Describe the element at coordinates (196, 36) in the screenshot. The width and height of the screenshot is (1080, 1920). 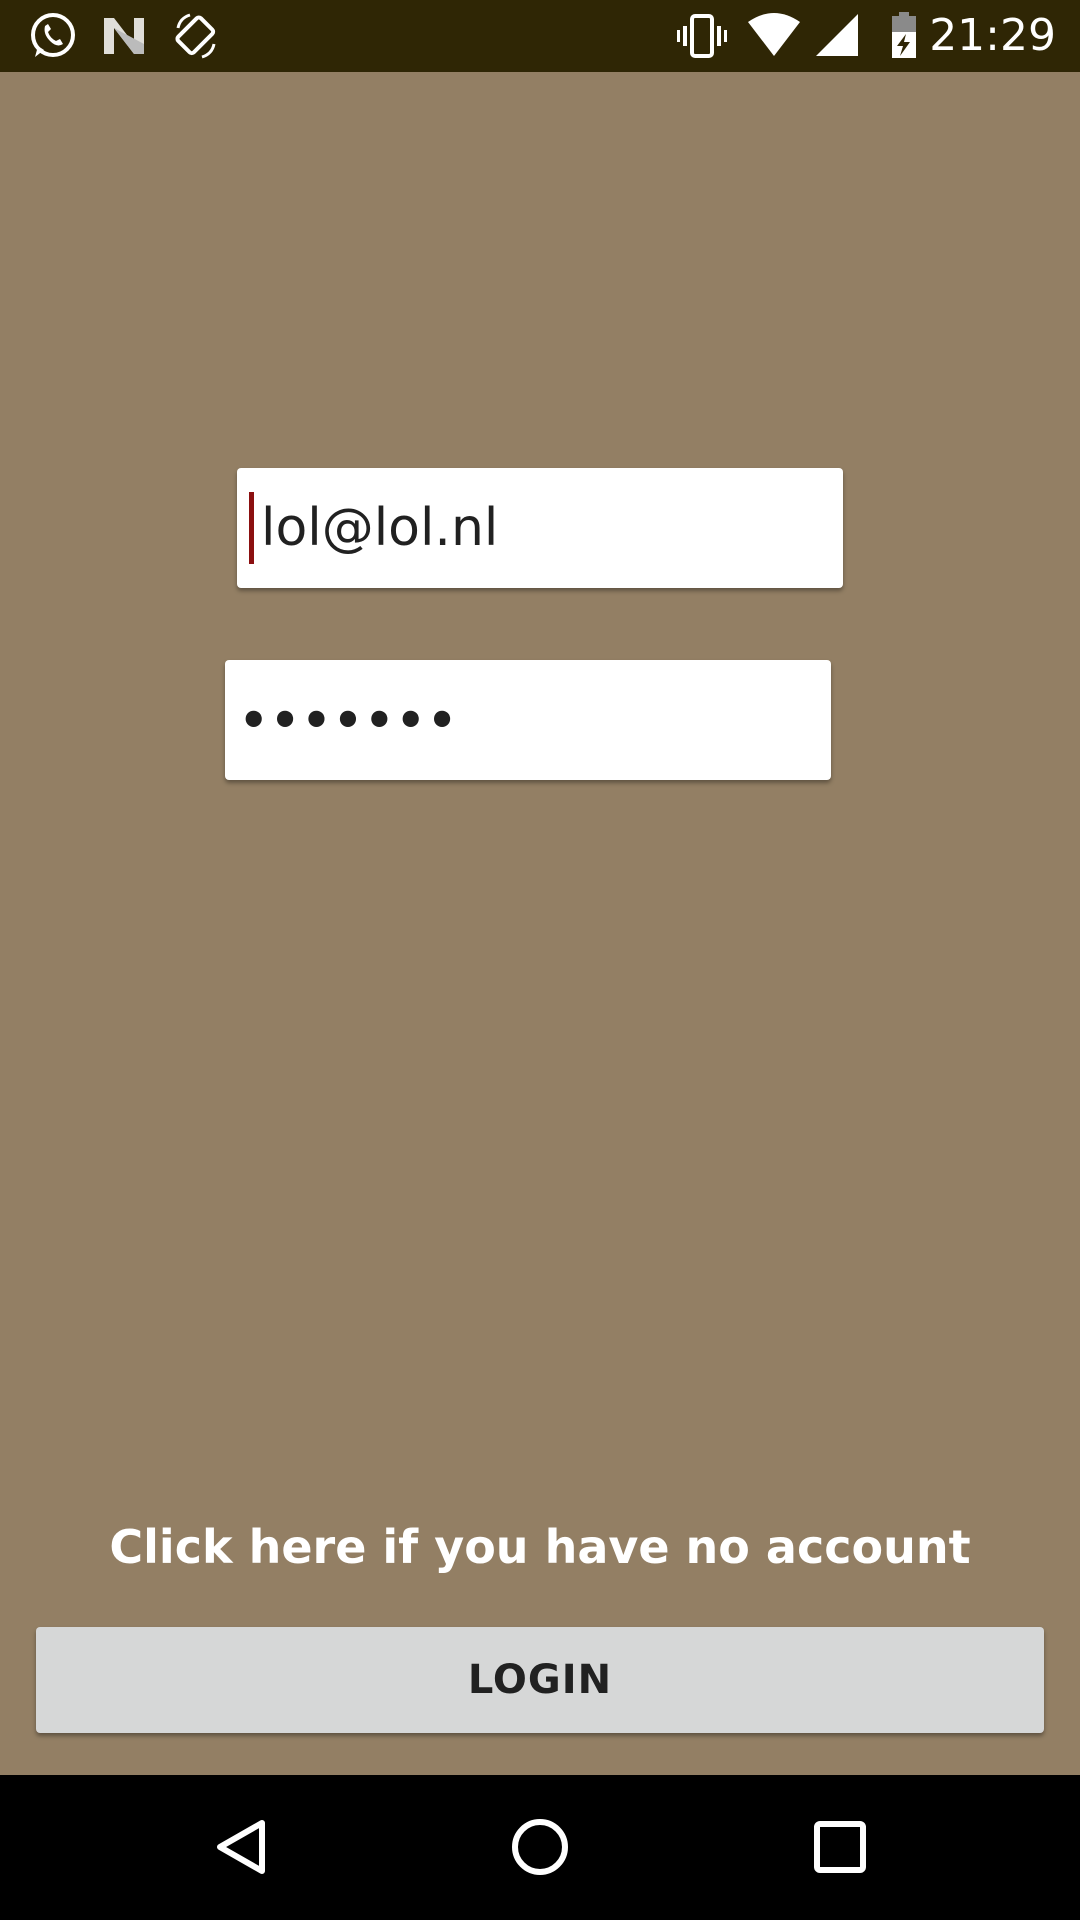
I see `screen-rotation-icon` at that location.